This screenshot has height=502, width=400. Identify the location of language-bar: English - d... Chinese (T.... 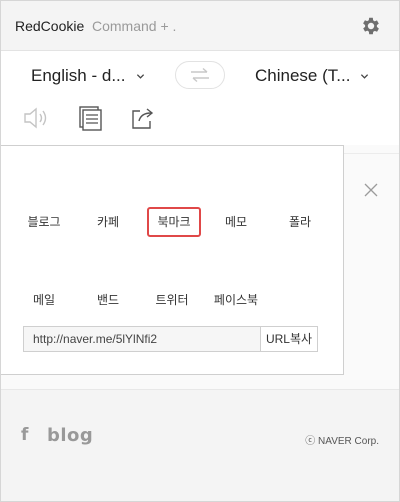
(200, 75).